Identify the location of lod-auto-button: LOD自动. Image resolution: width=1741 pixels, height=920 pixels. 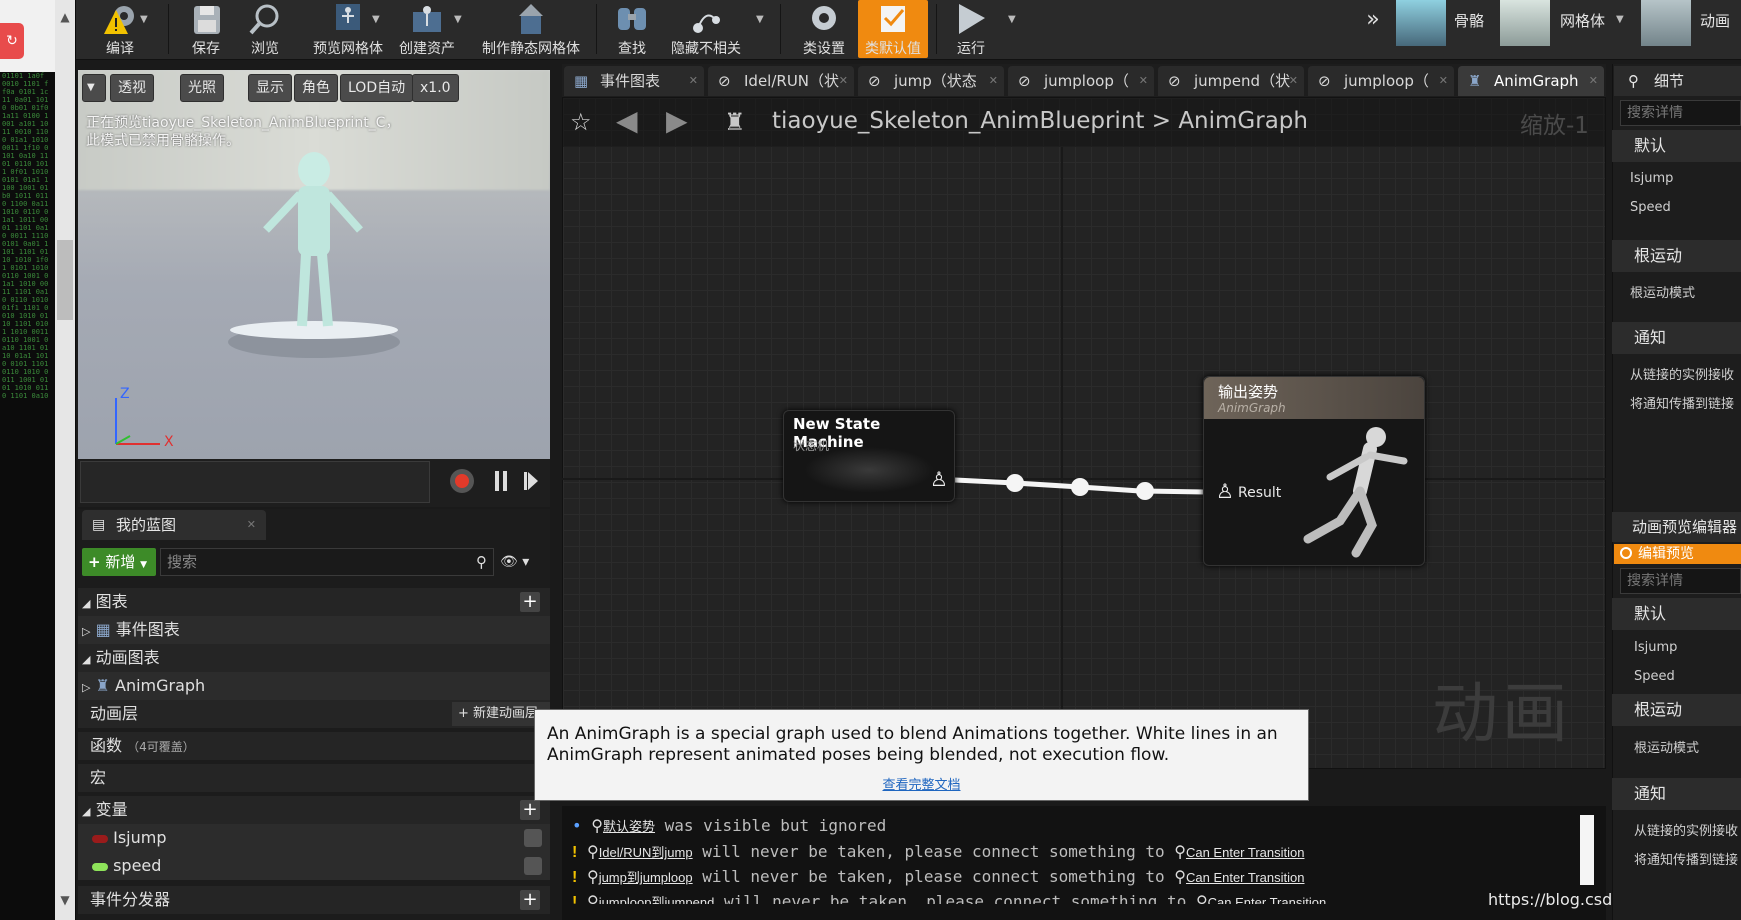
(377, 88).